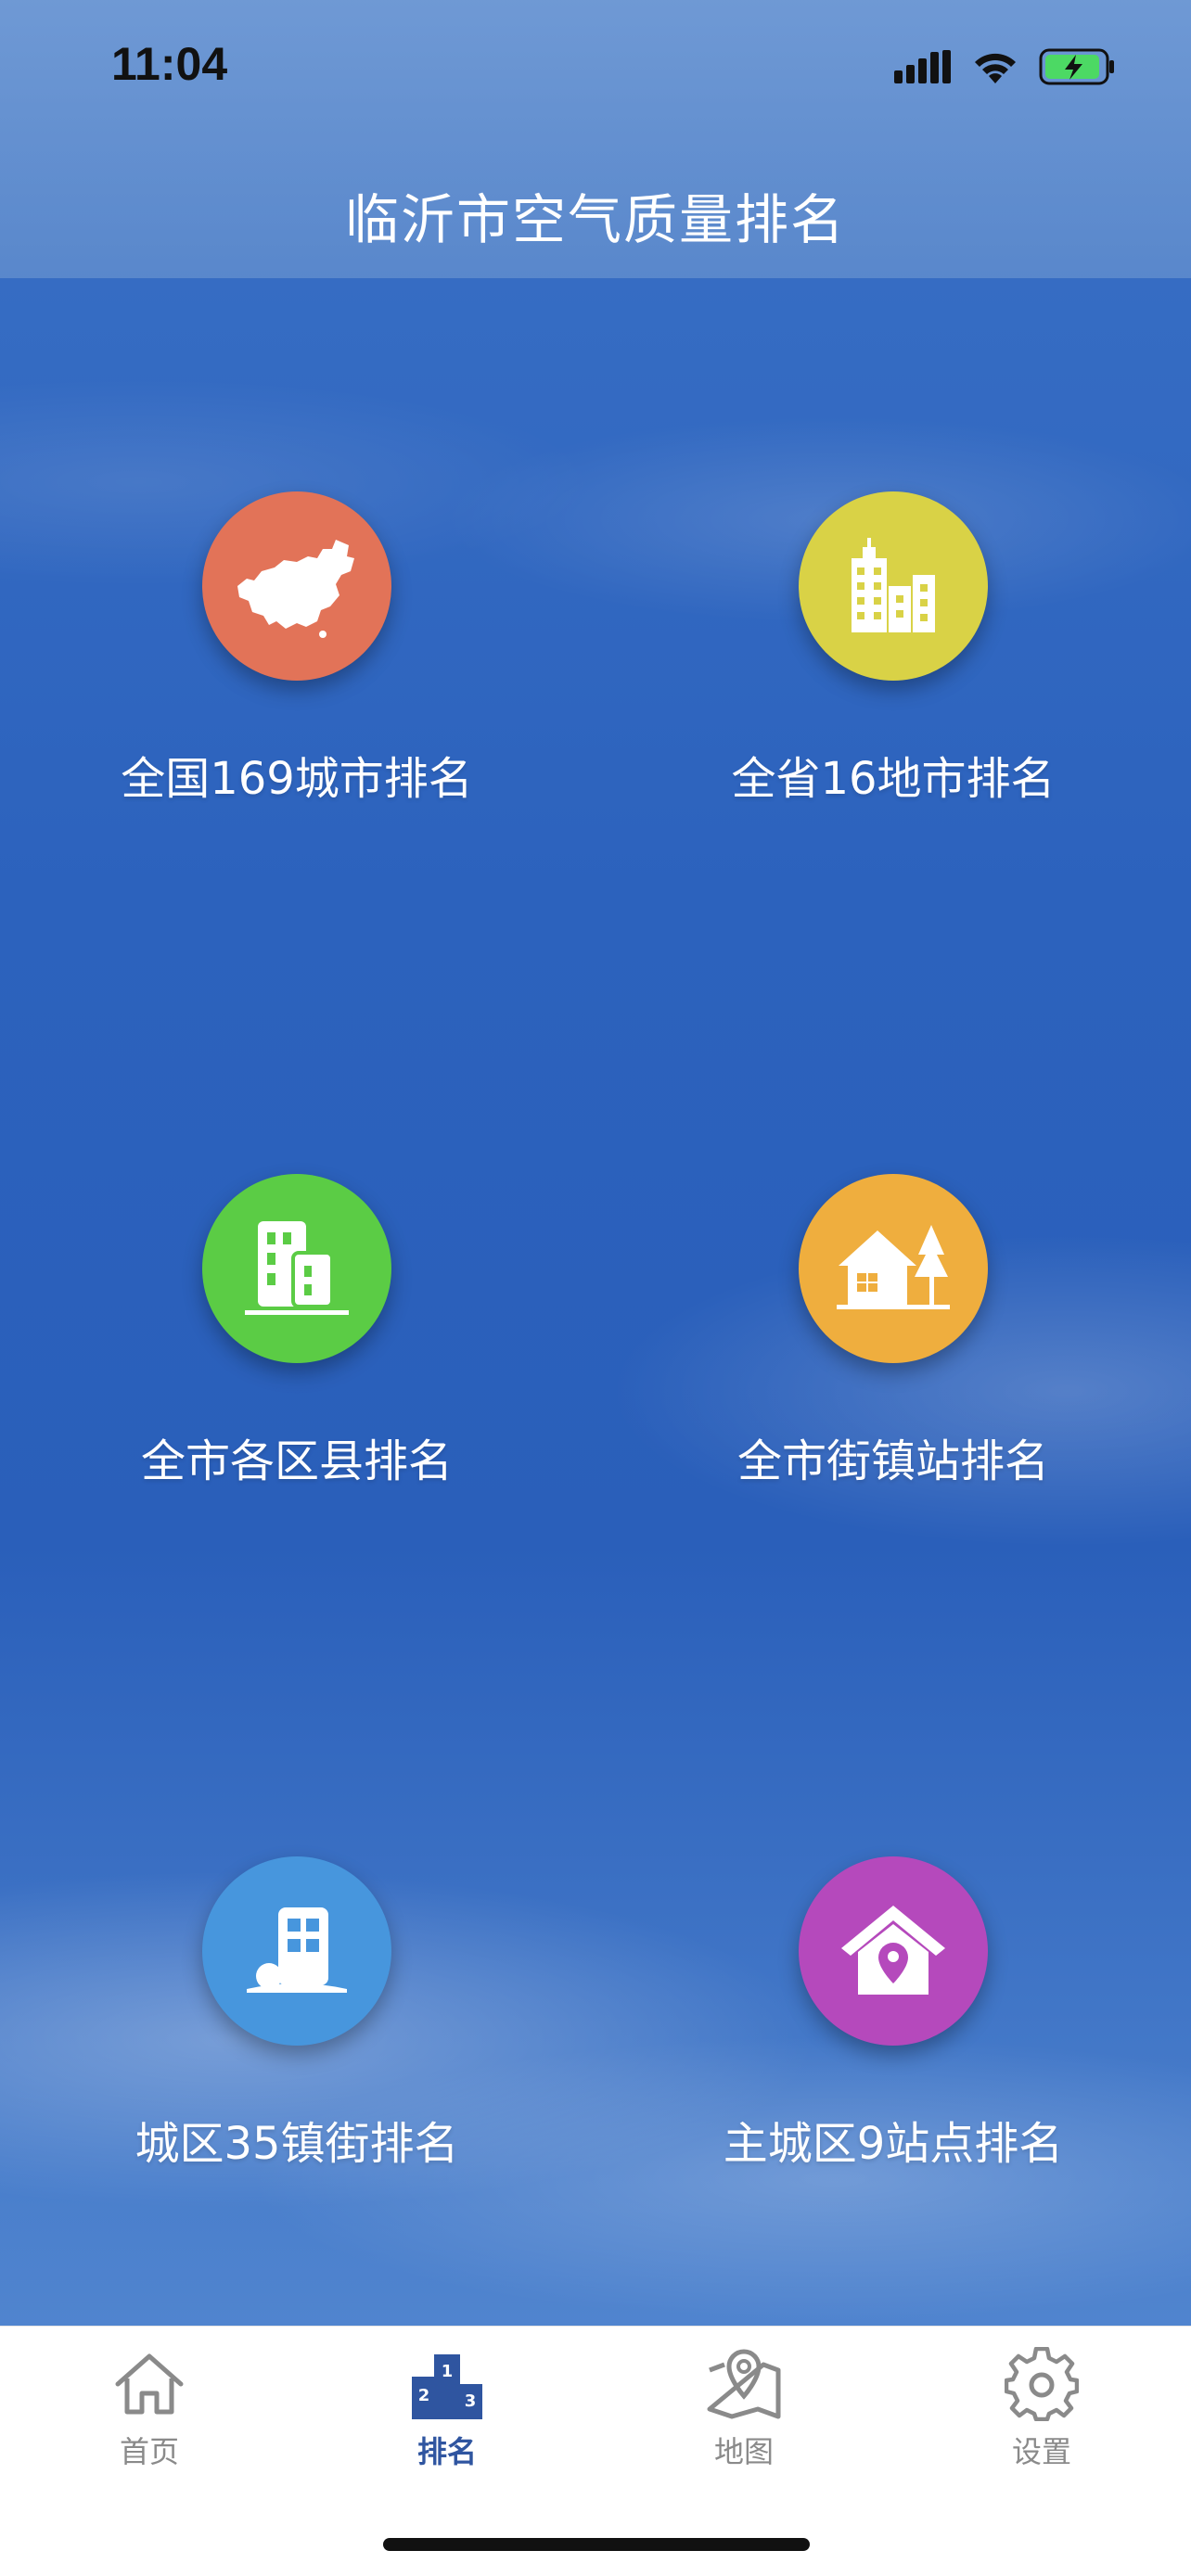 This screenshot has height=2576, width=1191. Describe the element at coordinates (1041, 2451) in the screenshot. I see `tab-label: 设置` at that location.